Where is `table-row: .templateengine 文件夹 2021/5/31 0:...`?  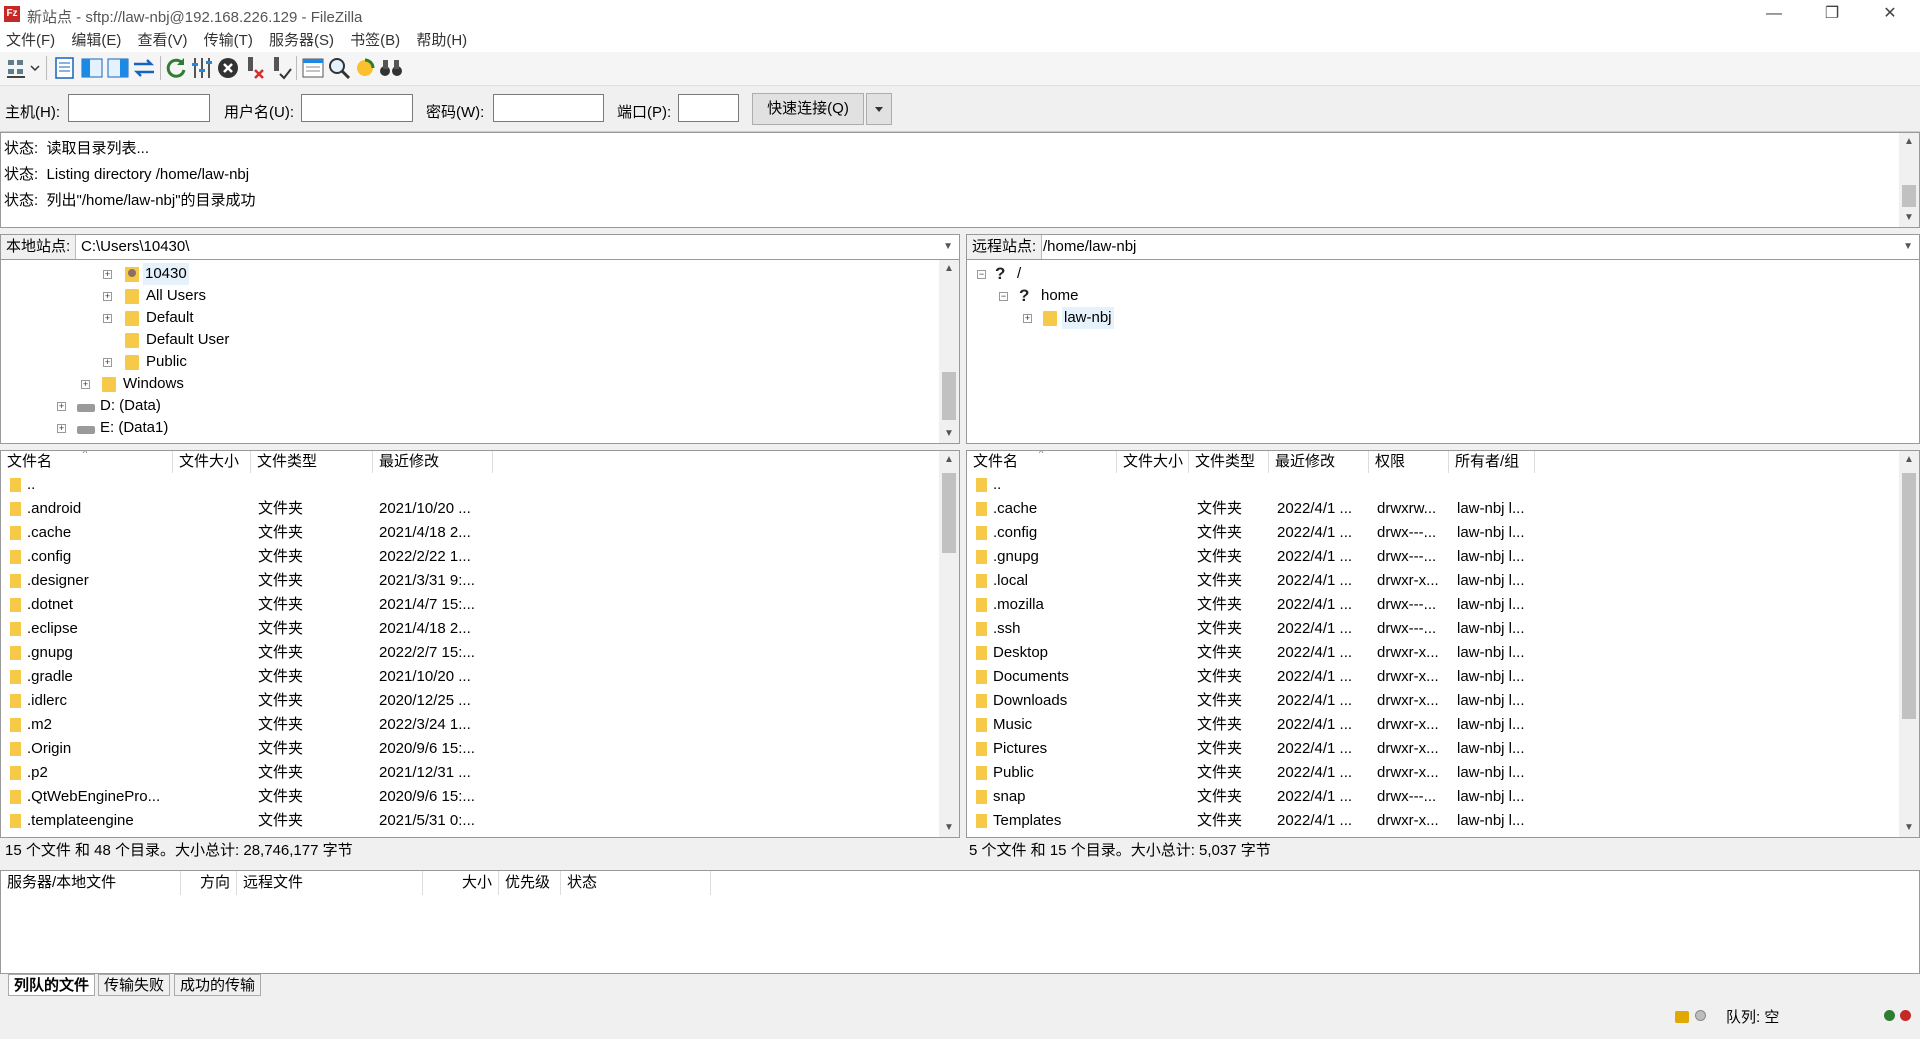 table-row: .templateengine 文件夹 2021/5/31 0:... is located at coordinates (480, 821).